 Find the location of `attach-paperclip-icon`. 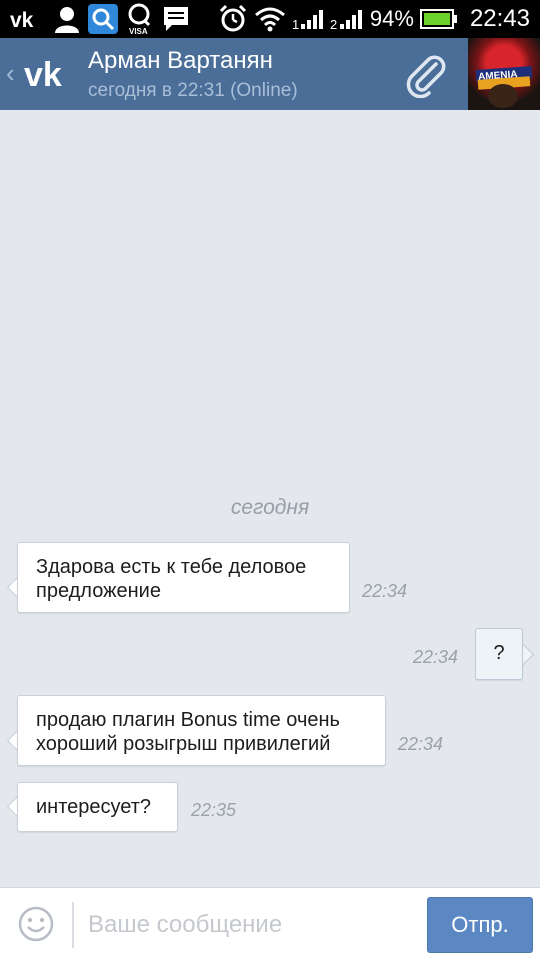

attach-paperclip-icon is located at coordinates (425, 77).